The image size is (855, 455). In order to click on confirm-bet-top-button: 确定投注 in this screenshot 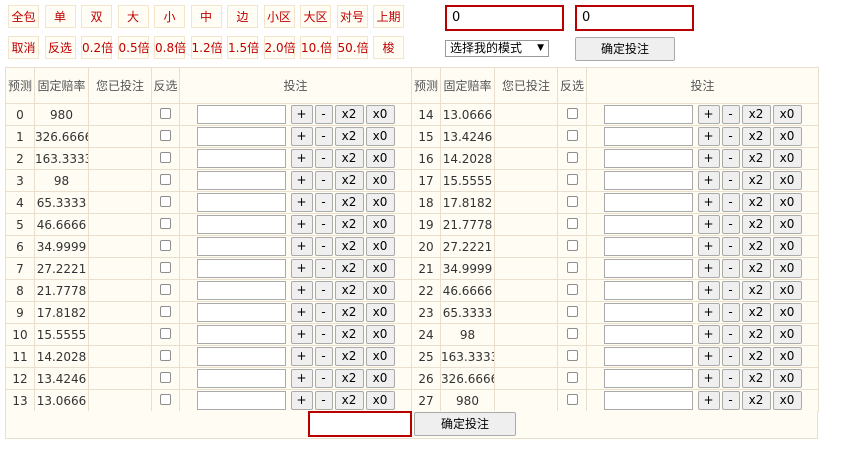, I will do `click(625, 49)`.